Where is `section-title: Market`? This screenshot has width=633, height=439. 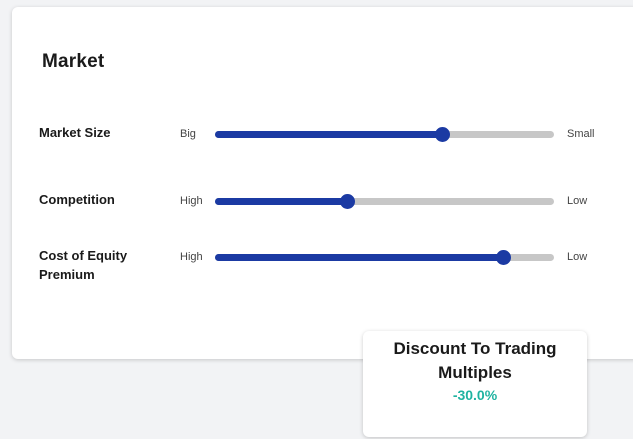 section-title: Market is located at coordinates (73, 61).